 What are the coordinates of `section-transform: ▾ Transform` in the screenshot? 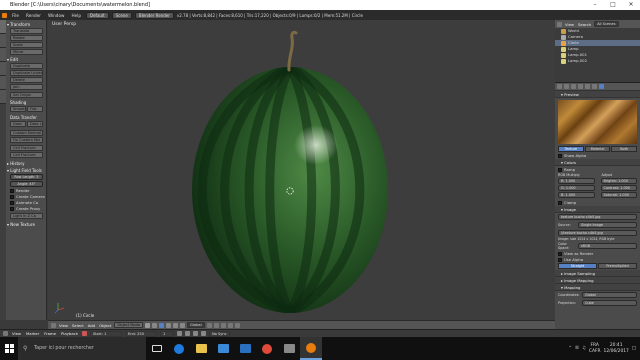 It's located at (27, 24).